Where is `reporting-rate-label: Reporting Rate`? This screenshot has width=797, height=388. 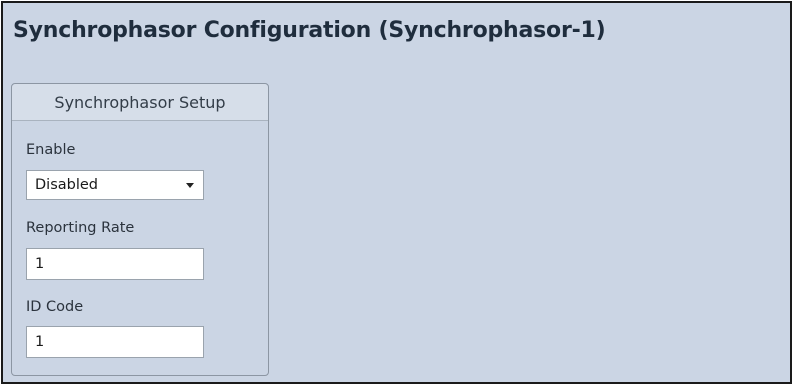
reporting-rate-label: Reporting Rate is located at coordinates (80, 228).